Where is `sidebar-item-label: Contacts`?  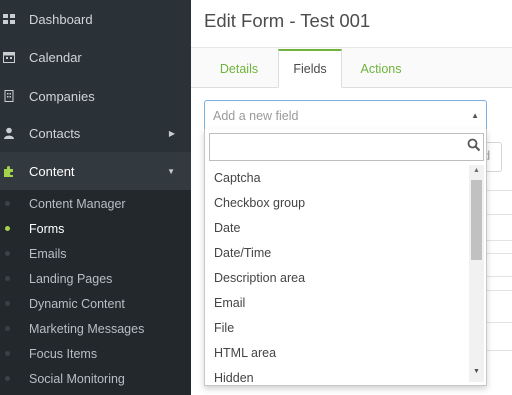 sidebar-item-label: Contacts is located at coordinates (55, 133).